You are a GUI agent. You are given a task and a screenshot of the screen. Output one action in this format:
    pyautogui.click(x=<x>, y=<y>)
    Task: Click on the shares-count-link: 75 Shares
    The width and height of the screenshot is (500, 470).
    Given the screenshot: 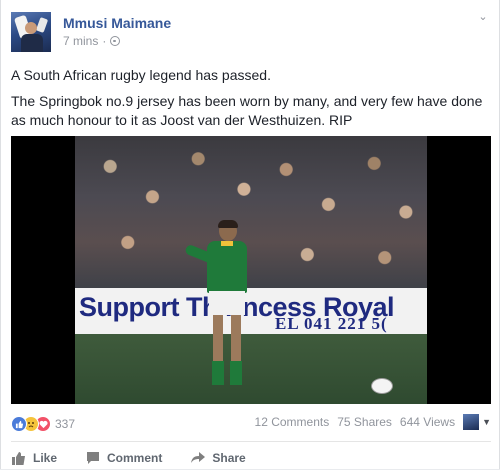 What is the action you would take?
    pyautogui.click(x=364, y=422)
    